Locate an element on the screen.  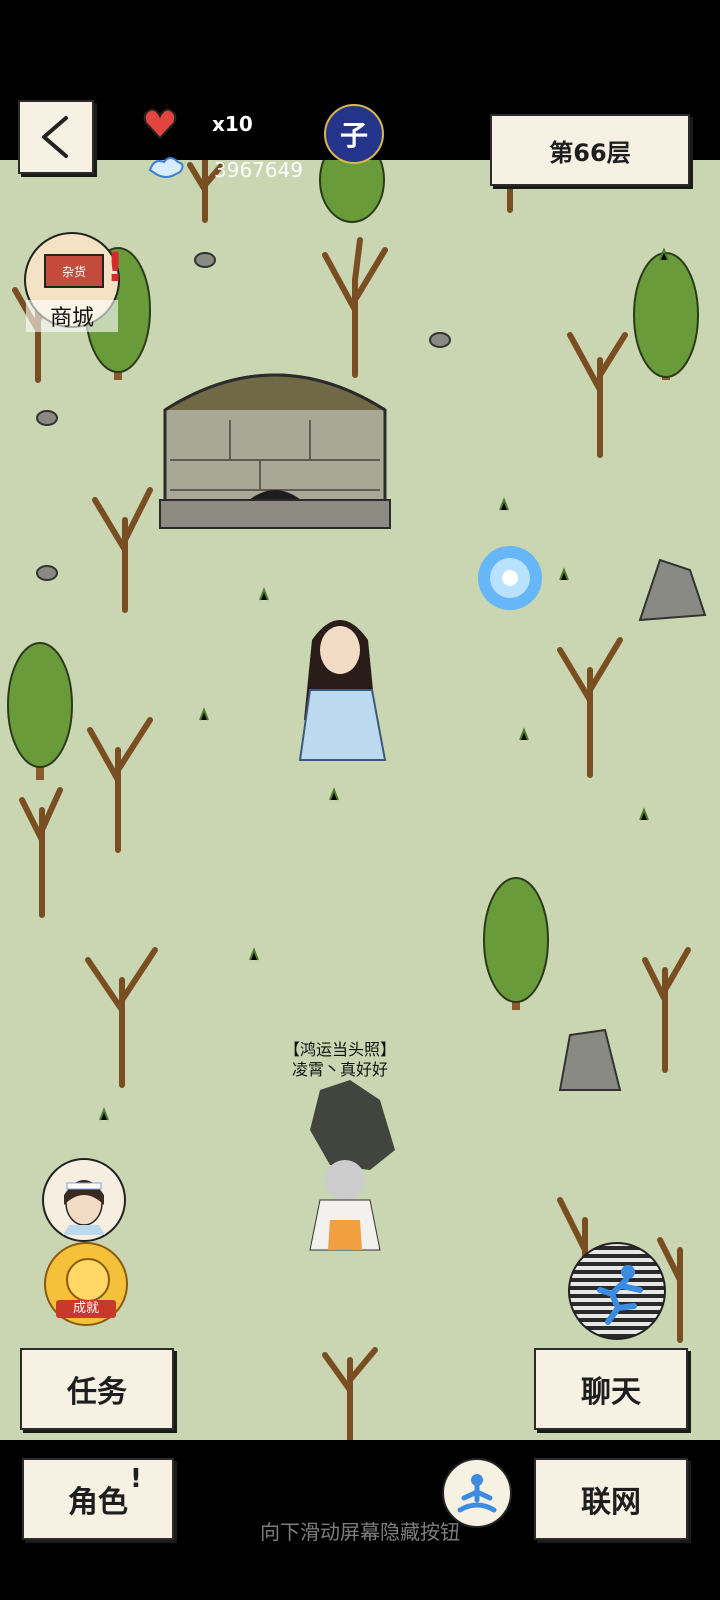
chat-button: 聊天 is located at coordinates (611, 1389).